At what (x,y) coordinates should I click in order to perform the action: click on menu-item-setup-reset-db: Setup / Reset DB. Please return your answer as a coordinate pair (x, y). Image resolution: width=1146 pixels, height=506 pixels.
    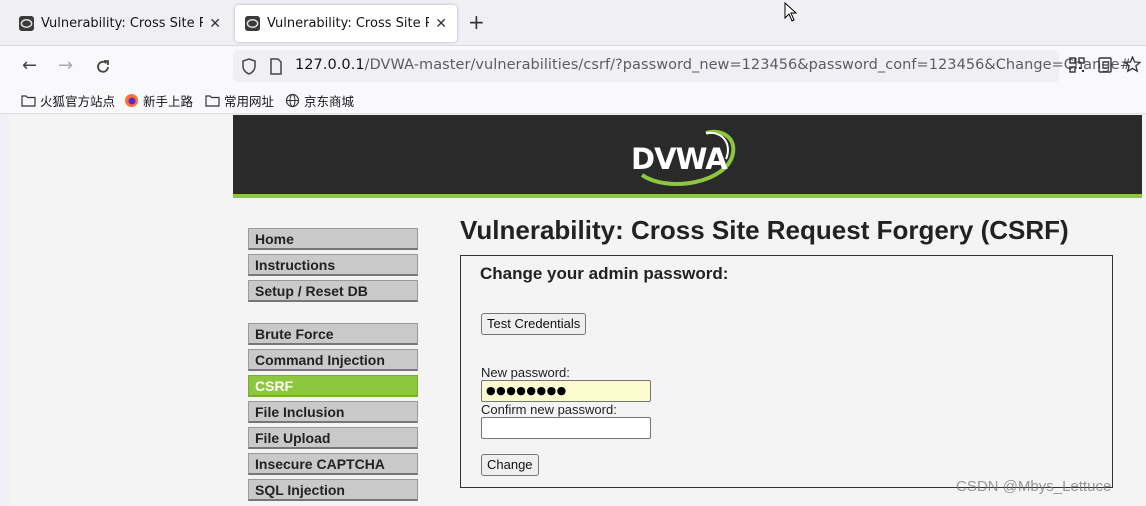
    Looking at the image, I should click on (333, 291).